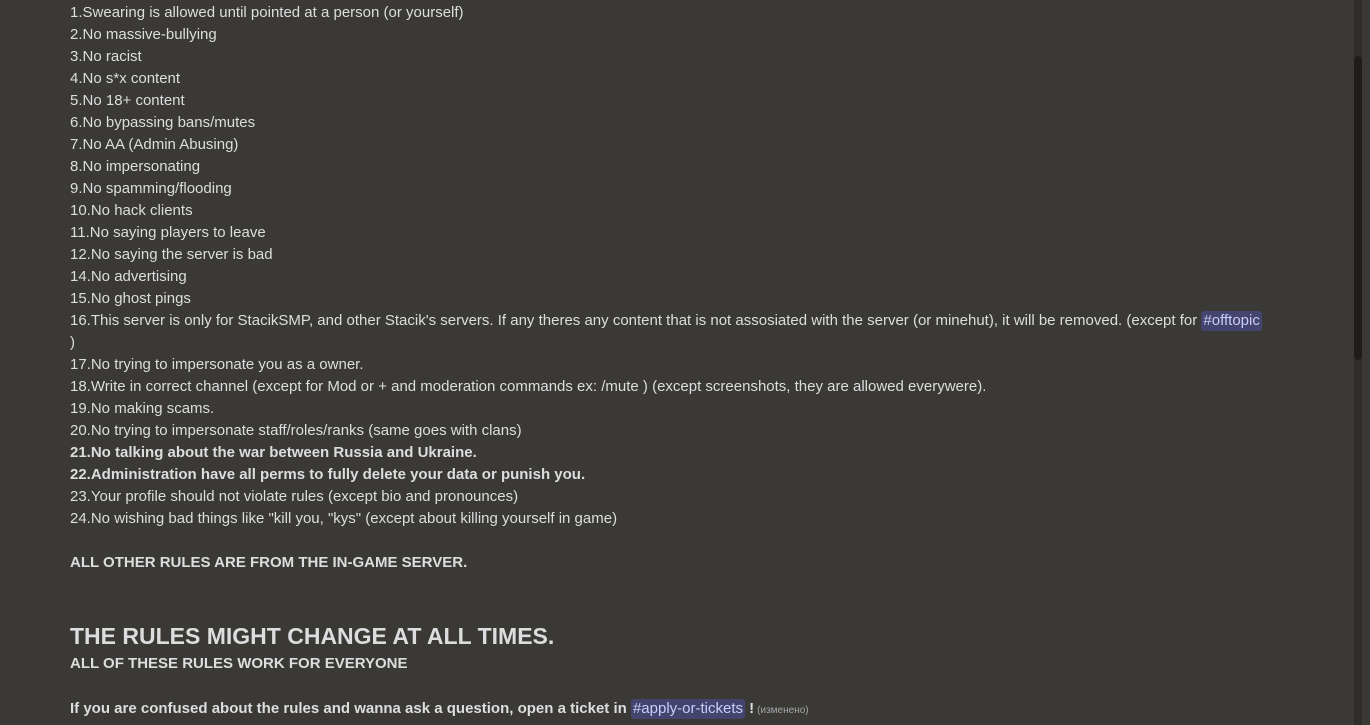 This screenshot has width=1370, height=725. I want to click on rule-10: 10.No hack clients, so click(131, 210).